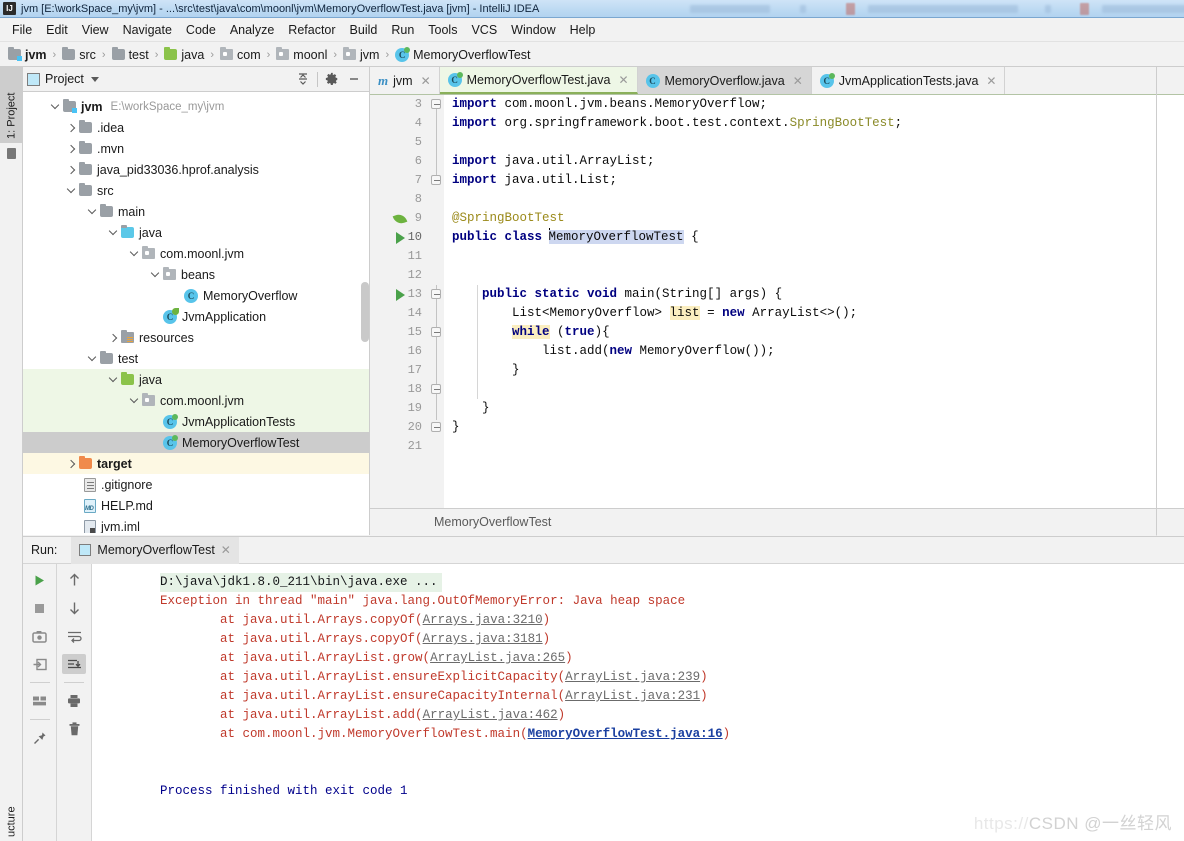  Describe the element at coordinates (908, 80) in the screenshot. I see `tab-jvmapplicationtests-java: C JvmApplicationTests.java ✕` at that location.